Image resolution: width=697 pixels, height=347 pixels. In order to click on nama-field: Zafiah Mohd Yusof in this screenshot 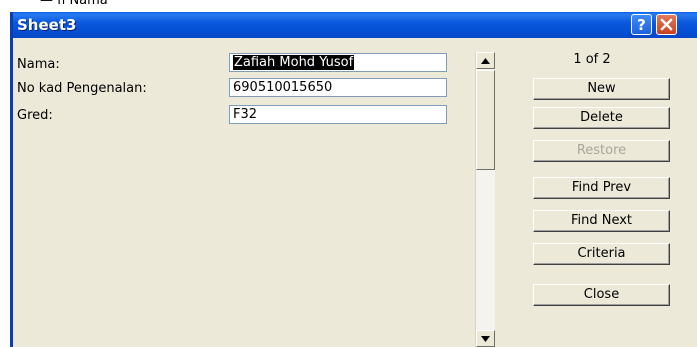, I will do `click(338, 62)`.